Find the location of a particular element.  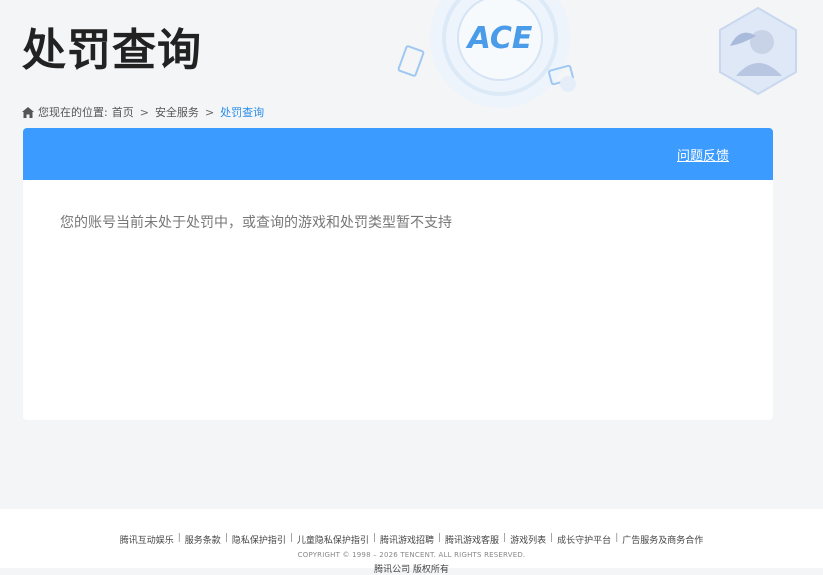

footer-link-support: 腾讯游戏客服 is located at coordinates (472, 539).